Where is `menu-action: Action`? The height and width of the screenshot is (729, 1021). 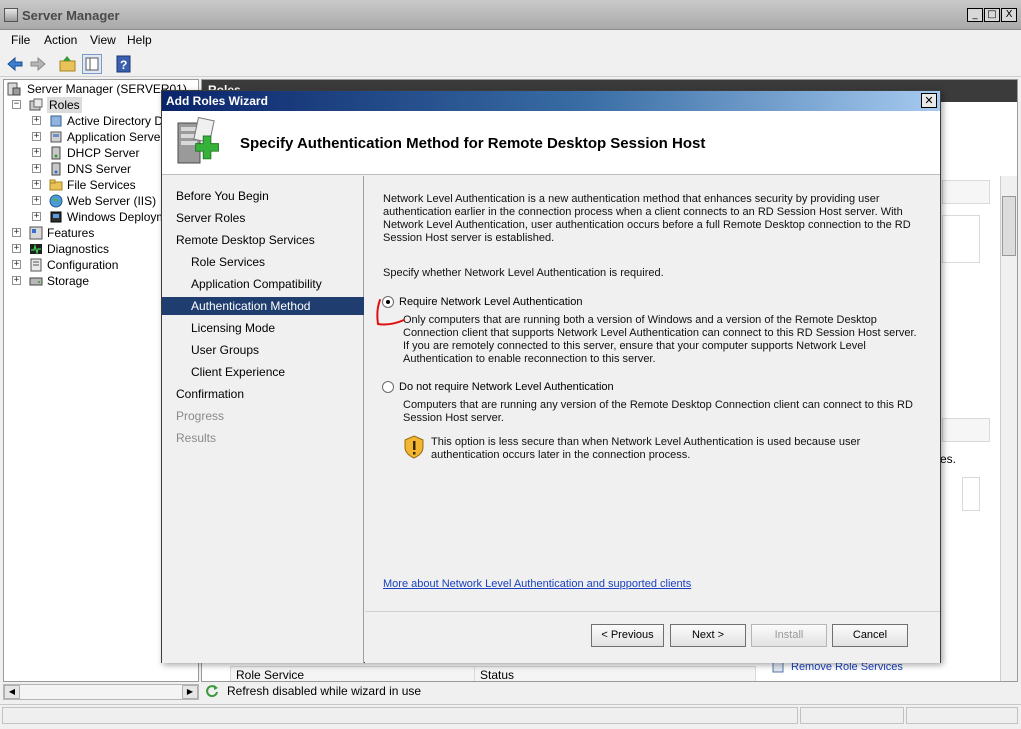
menu-action: Action is located at coordinates (60, 40).